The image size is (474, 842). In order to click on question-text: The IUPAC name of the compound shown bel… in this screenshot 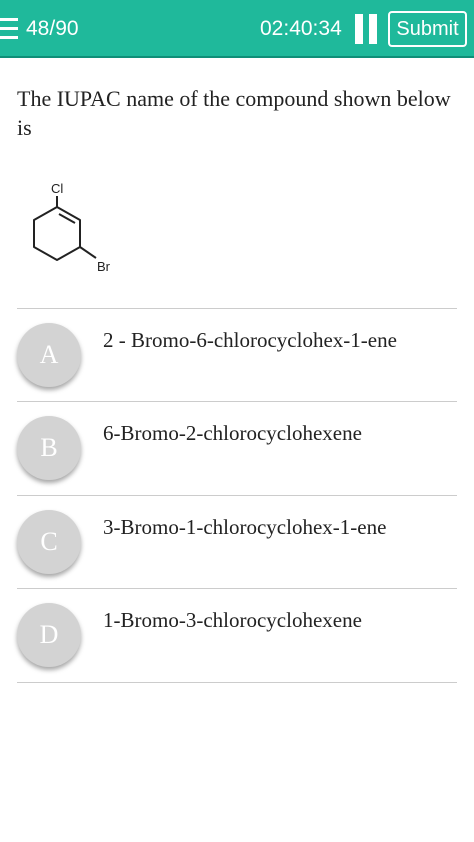, I will do `click(234, 113)`.